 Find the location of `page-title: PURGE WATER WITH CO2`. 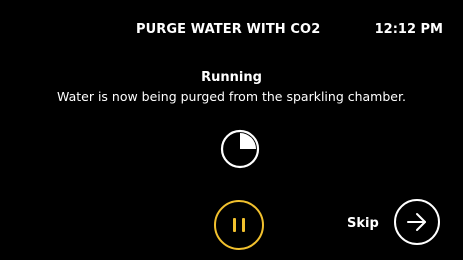

page-title: PURGE WATER WITH CO2 is located at coordinates (228, 29).